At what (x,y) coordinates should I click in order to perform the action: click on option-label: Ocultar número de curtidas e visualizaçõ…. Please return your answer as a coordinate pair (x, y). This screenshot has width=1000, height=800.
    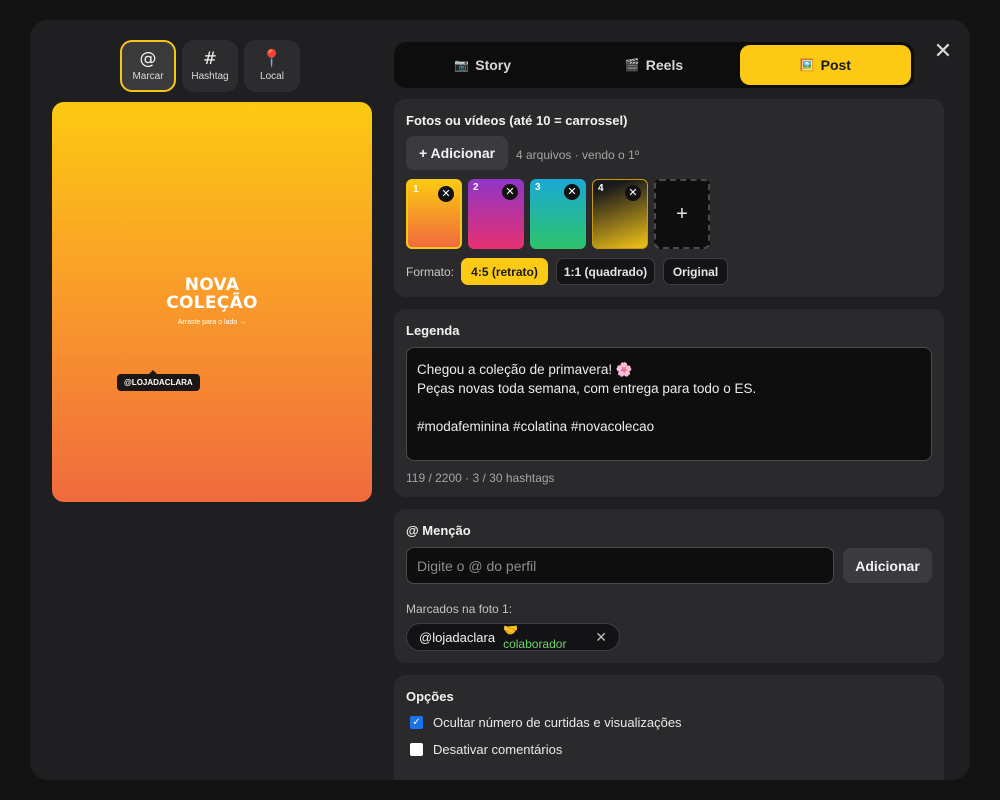
    Looking at the image, I should click on (557, 722).